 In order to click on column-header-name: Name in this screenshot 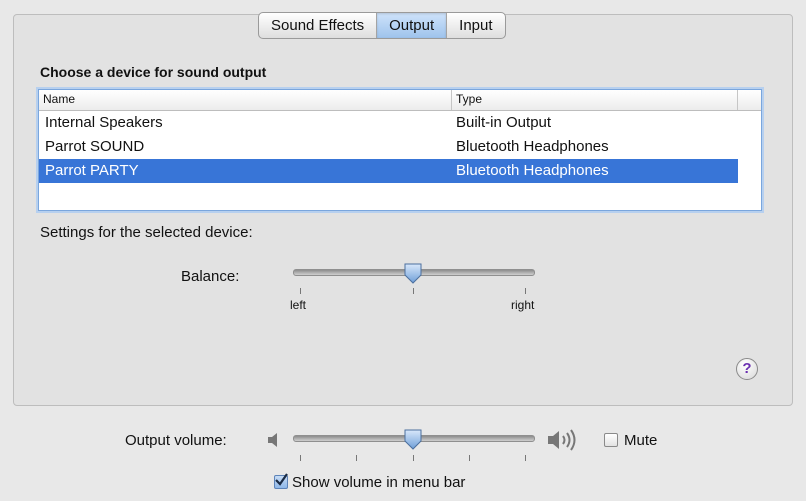, I will do `click(245, 100)`.